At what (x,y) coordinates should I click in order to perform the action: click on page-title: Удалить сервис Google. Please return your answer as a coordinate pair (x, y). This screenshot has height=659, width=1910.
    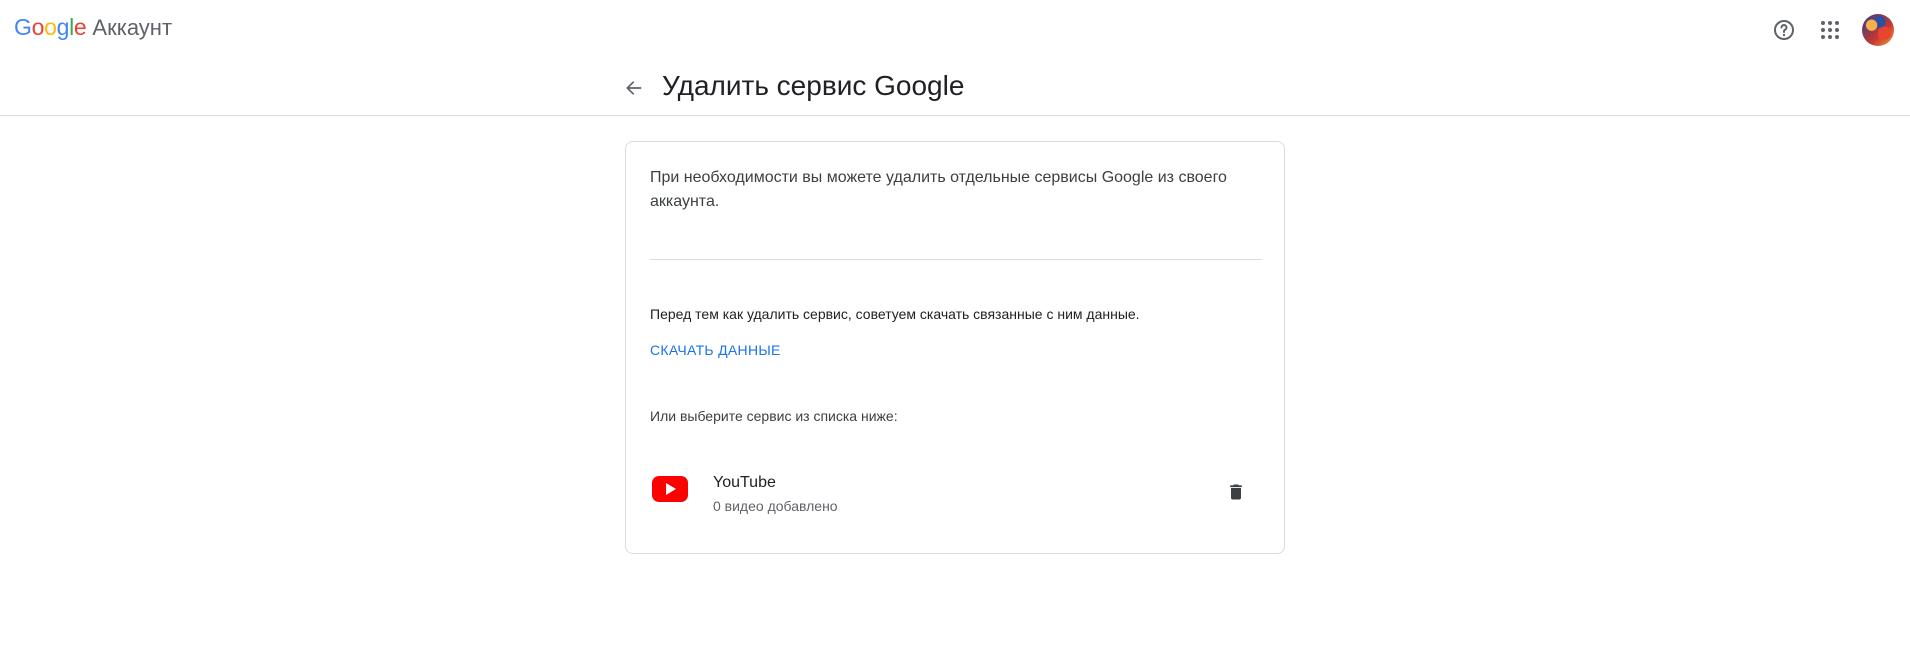
    Looking at the image, I should click on (813, 85).